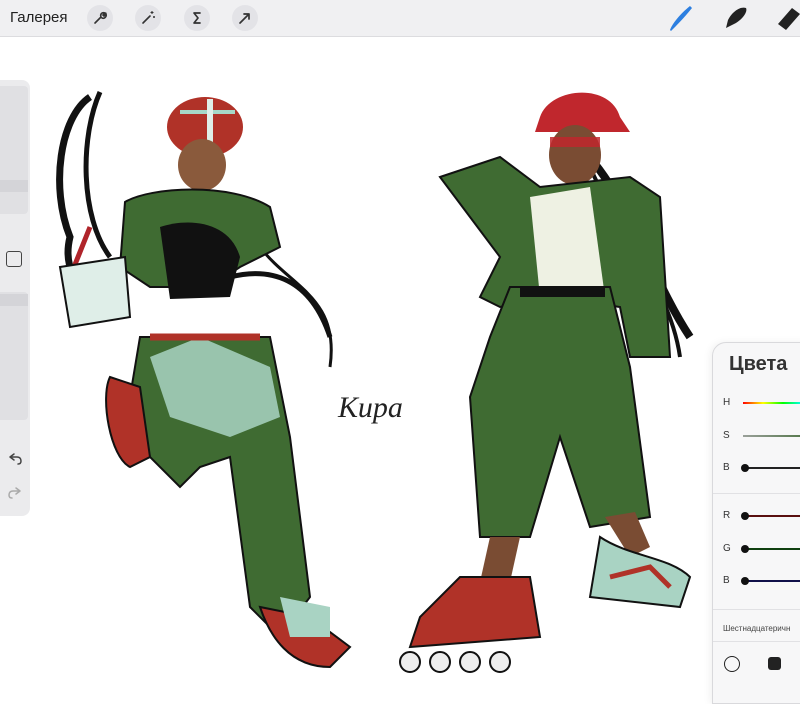 Image resolution: width=800 pixels, height=704 pixels. Describe the element at coordinates (400, 18) in the screenshot. I see `top-toolbar: Галерея` at that location.